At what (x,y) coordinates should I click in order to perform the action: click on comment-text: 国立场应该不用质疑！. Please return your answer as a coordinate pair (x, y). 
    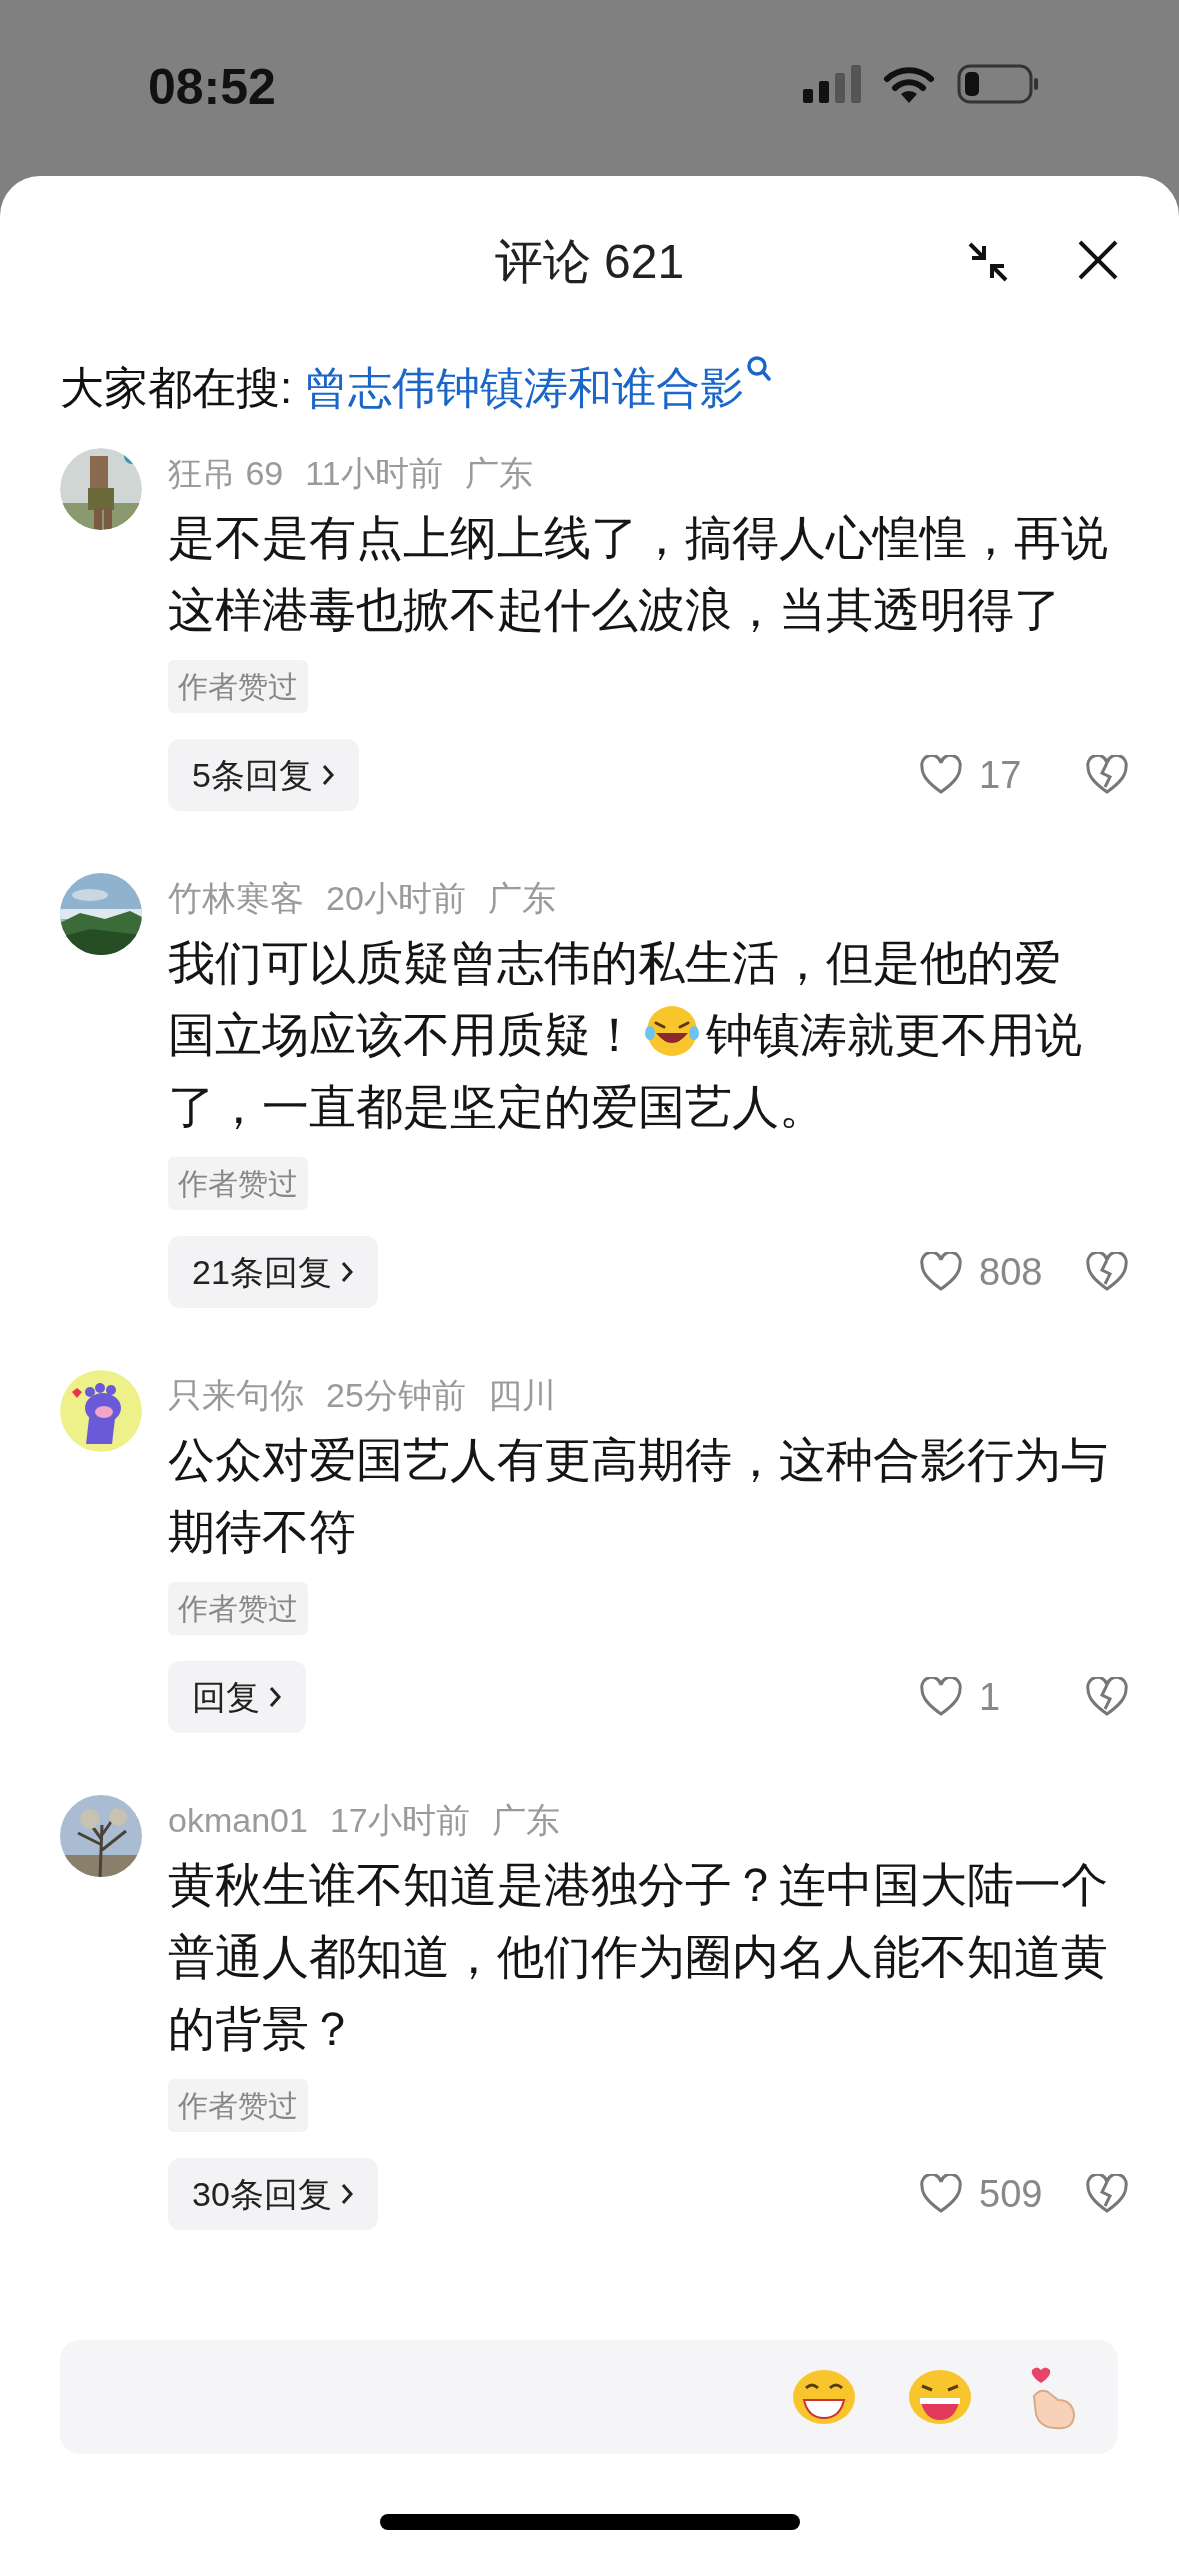
    Looking at the image, I should click on (403, 1034).